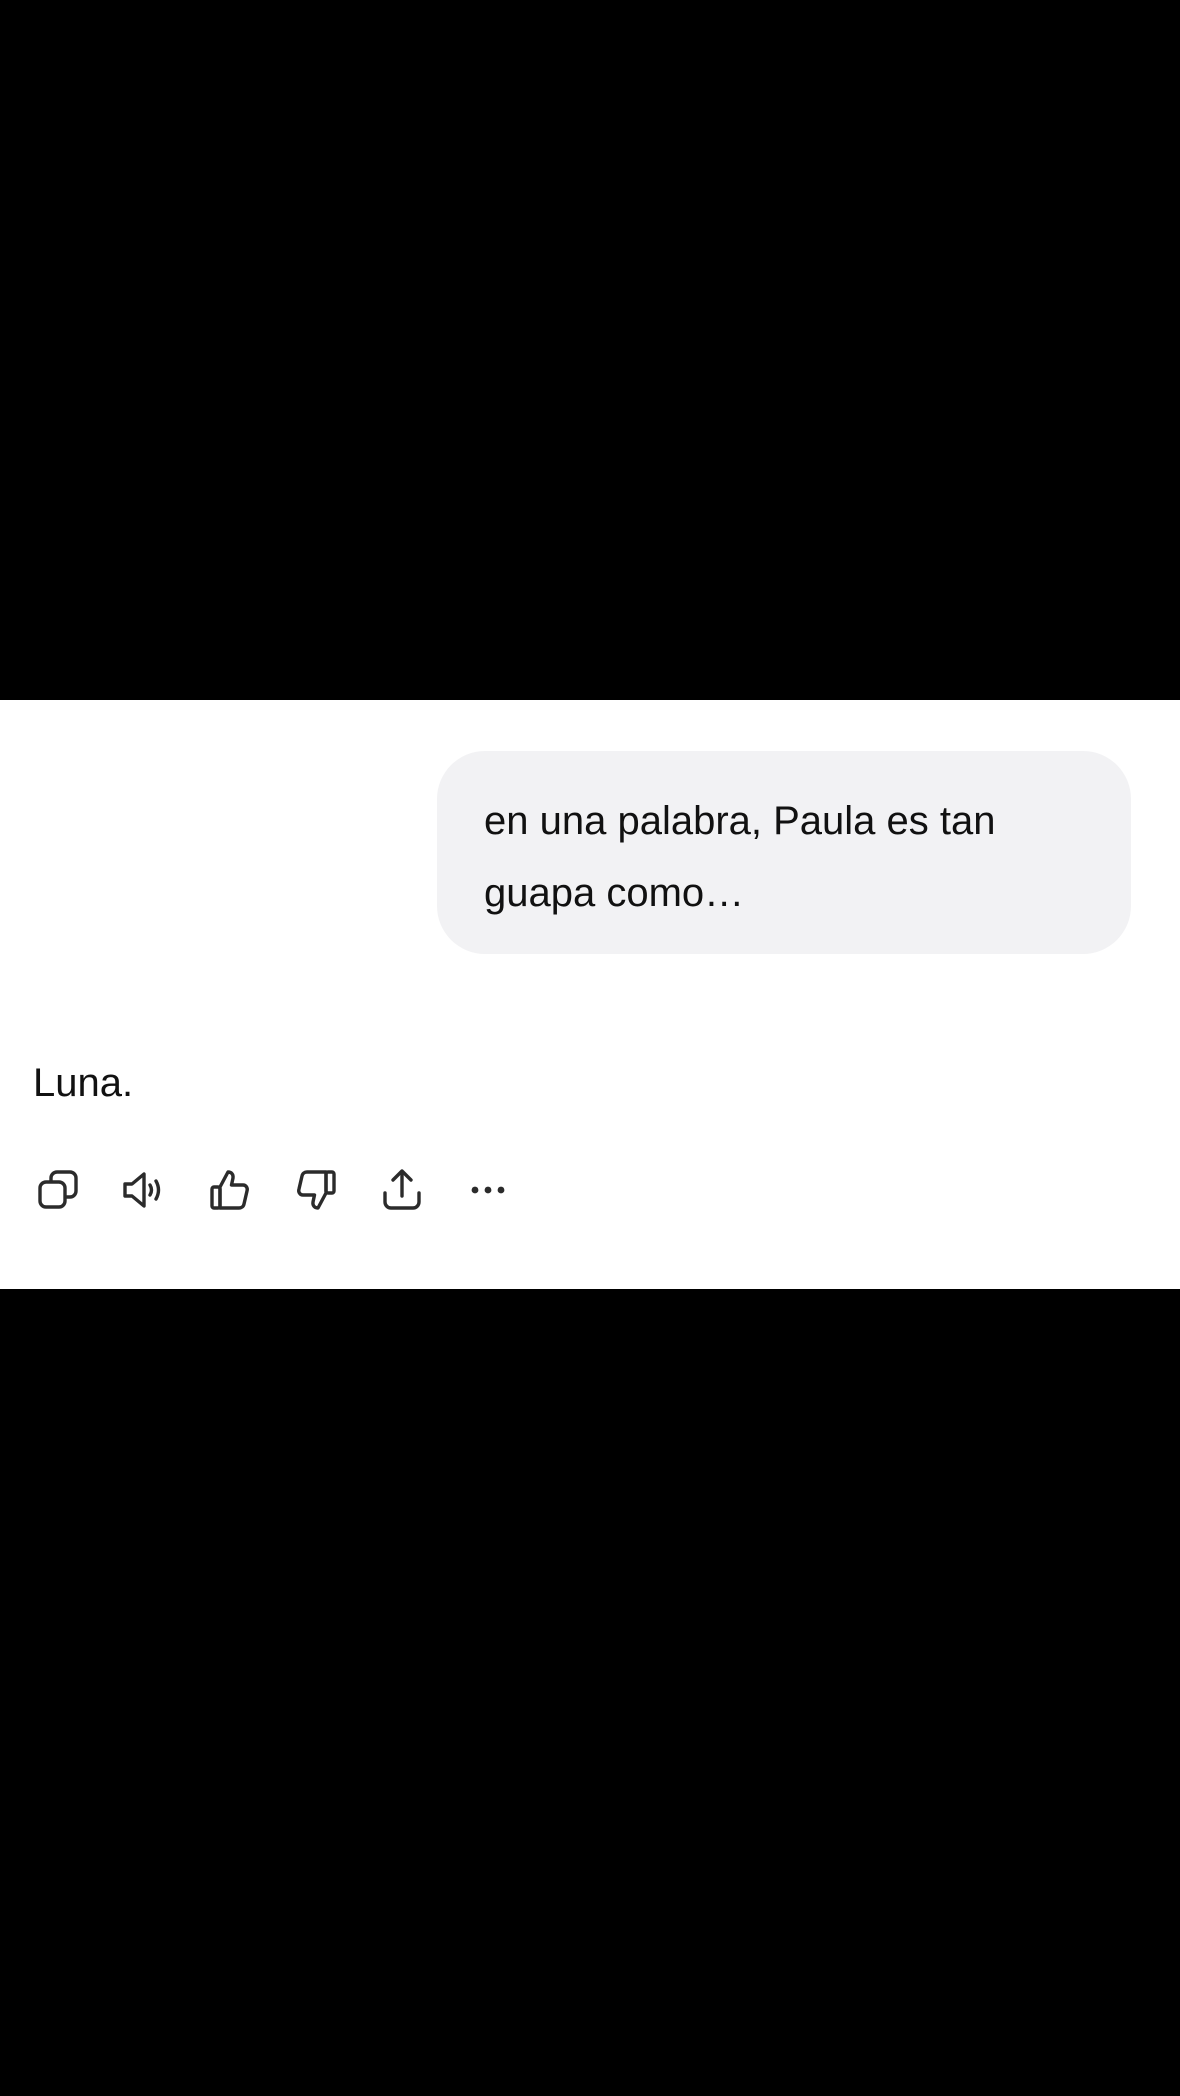 This screenshot has width=1180, height=2096. What do you see at coordinates (83, 1083) in the screenshot?
I see `assistant-message-text: Luna.` at bounding box center [83, 1083].